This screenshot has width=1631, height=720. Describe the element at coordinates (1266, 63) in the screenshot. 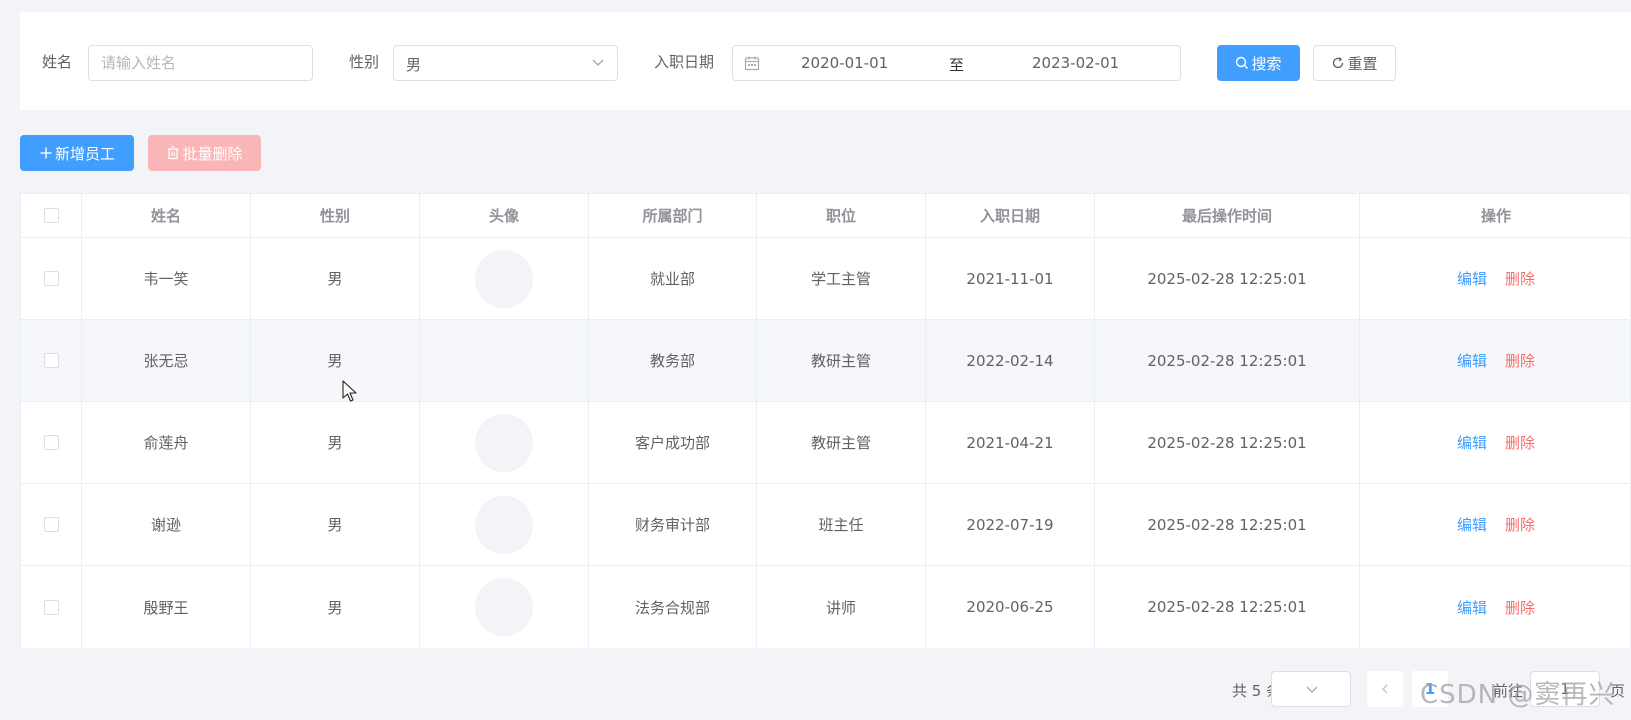

I see `search-button-label: 搜索` at that location.